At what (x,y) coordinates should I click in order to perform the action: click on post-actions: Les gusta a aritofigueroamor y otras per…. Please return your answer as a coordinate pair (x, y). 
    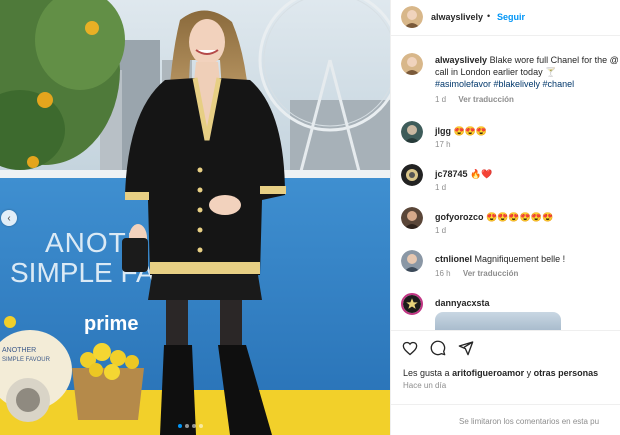
    Looking at the image, I should click on (505, 382).